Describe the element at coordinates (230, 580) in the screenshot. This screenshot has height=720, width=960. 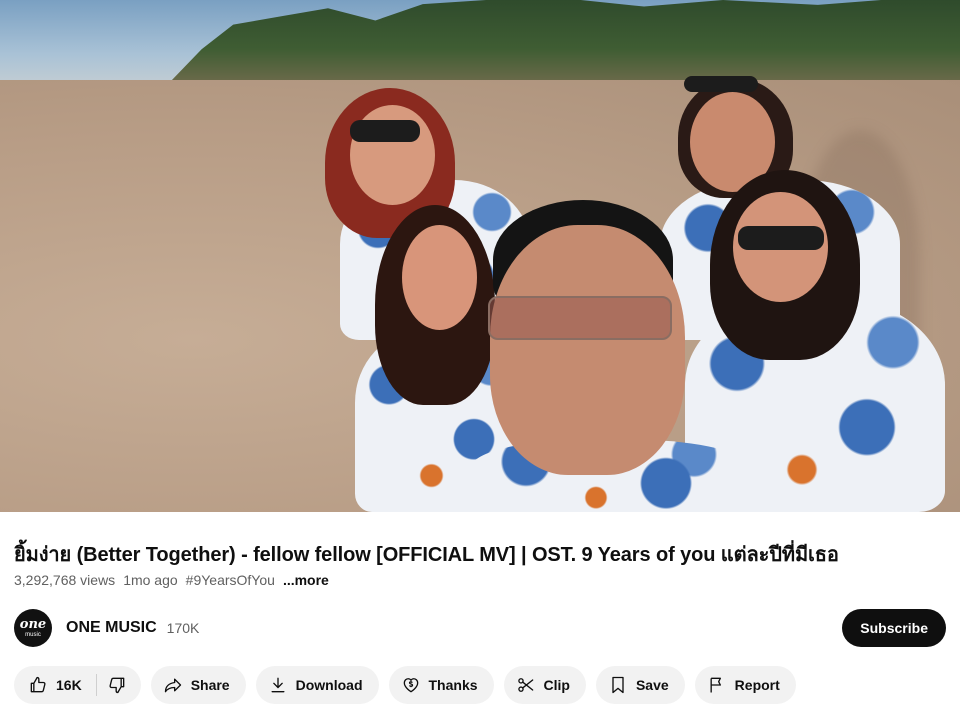
I see `hashtag-link: #9YearsOfYou` at that location.